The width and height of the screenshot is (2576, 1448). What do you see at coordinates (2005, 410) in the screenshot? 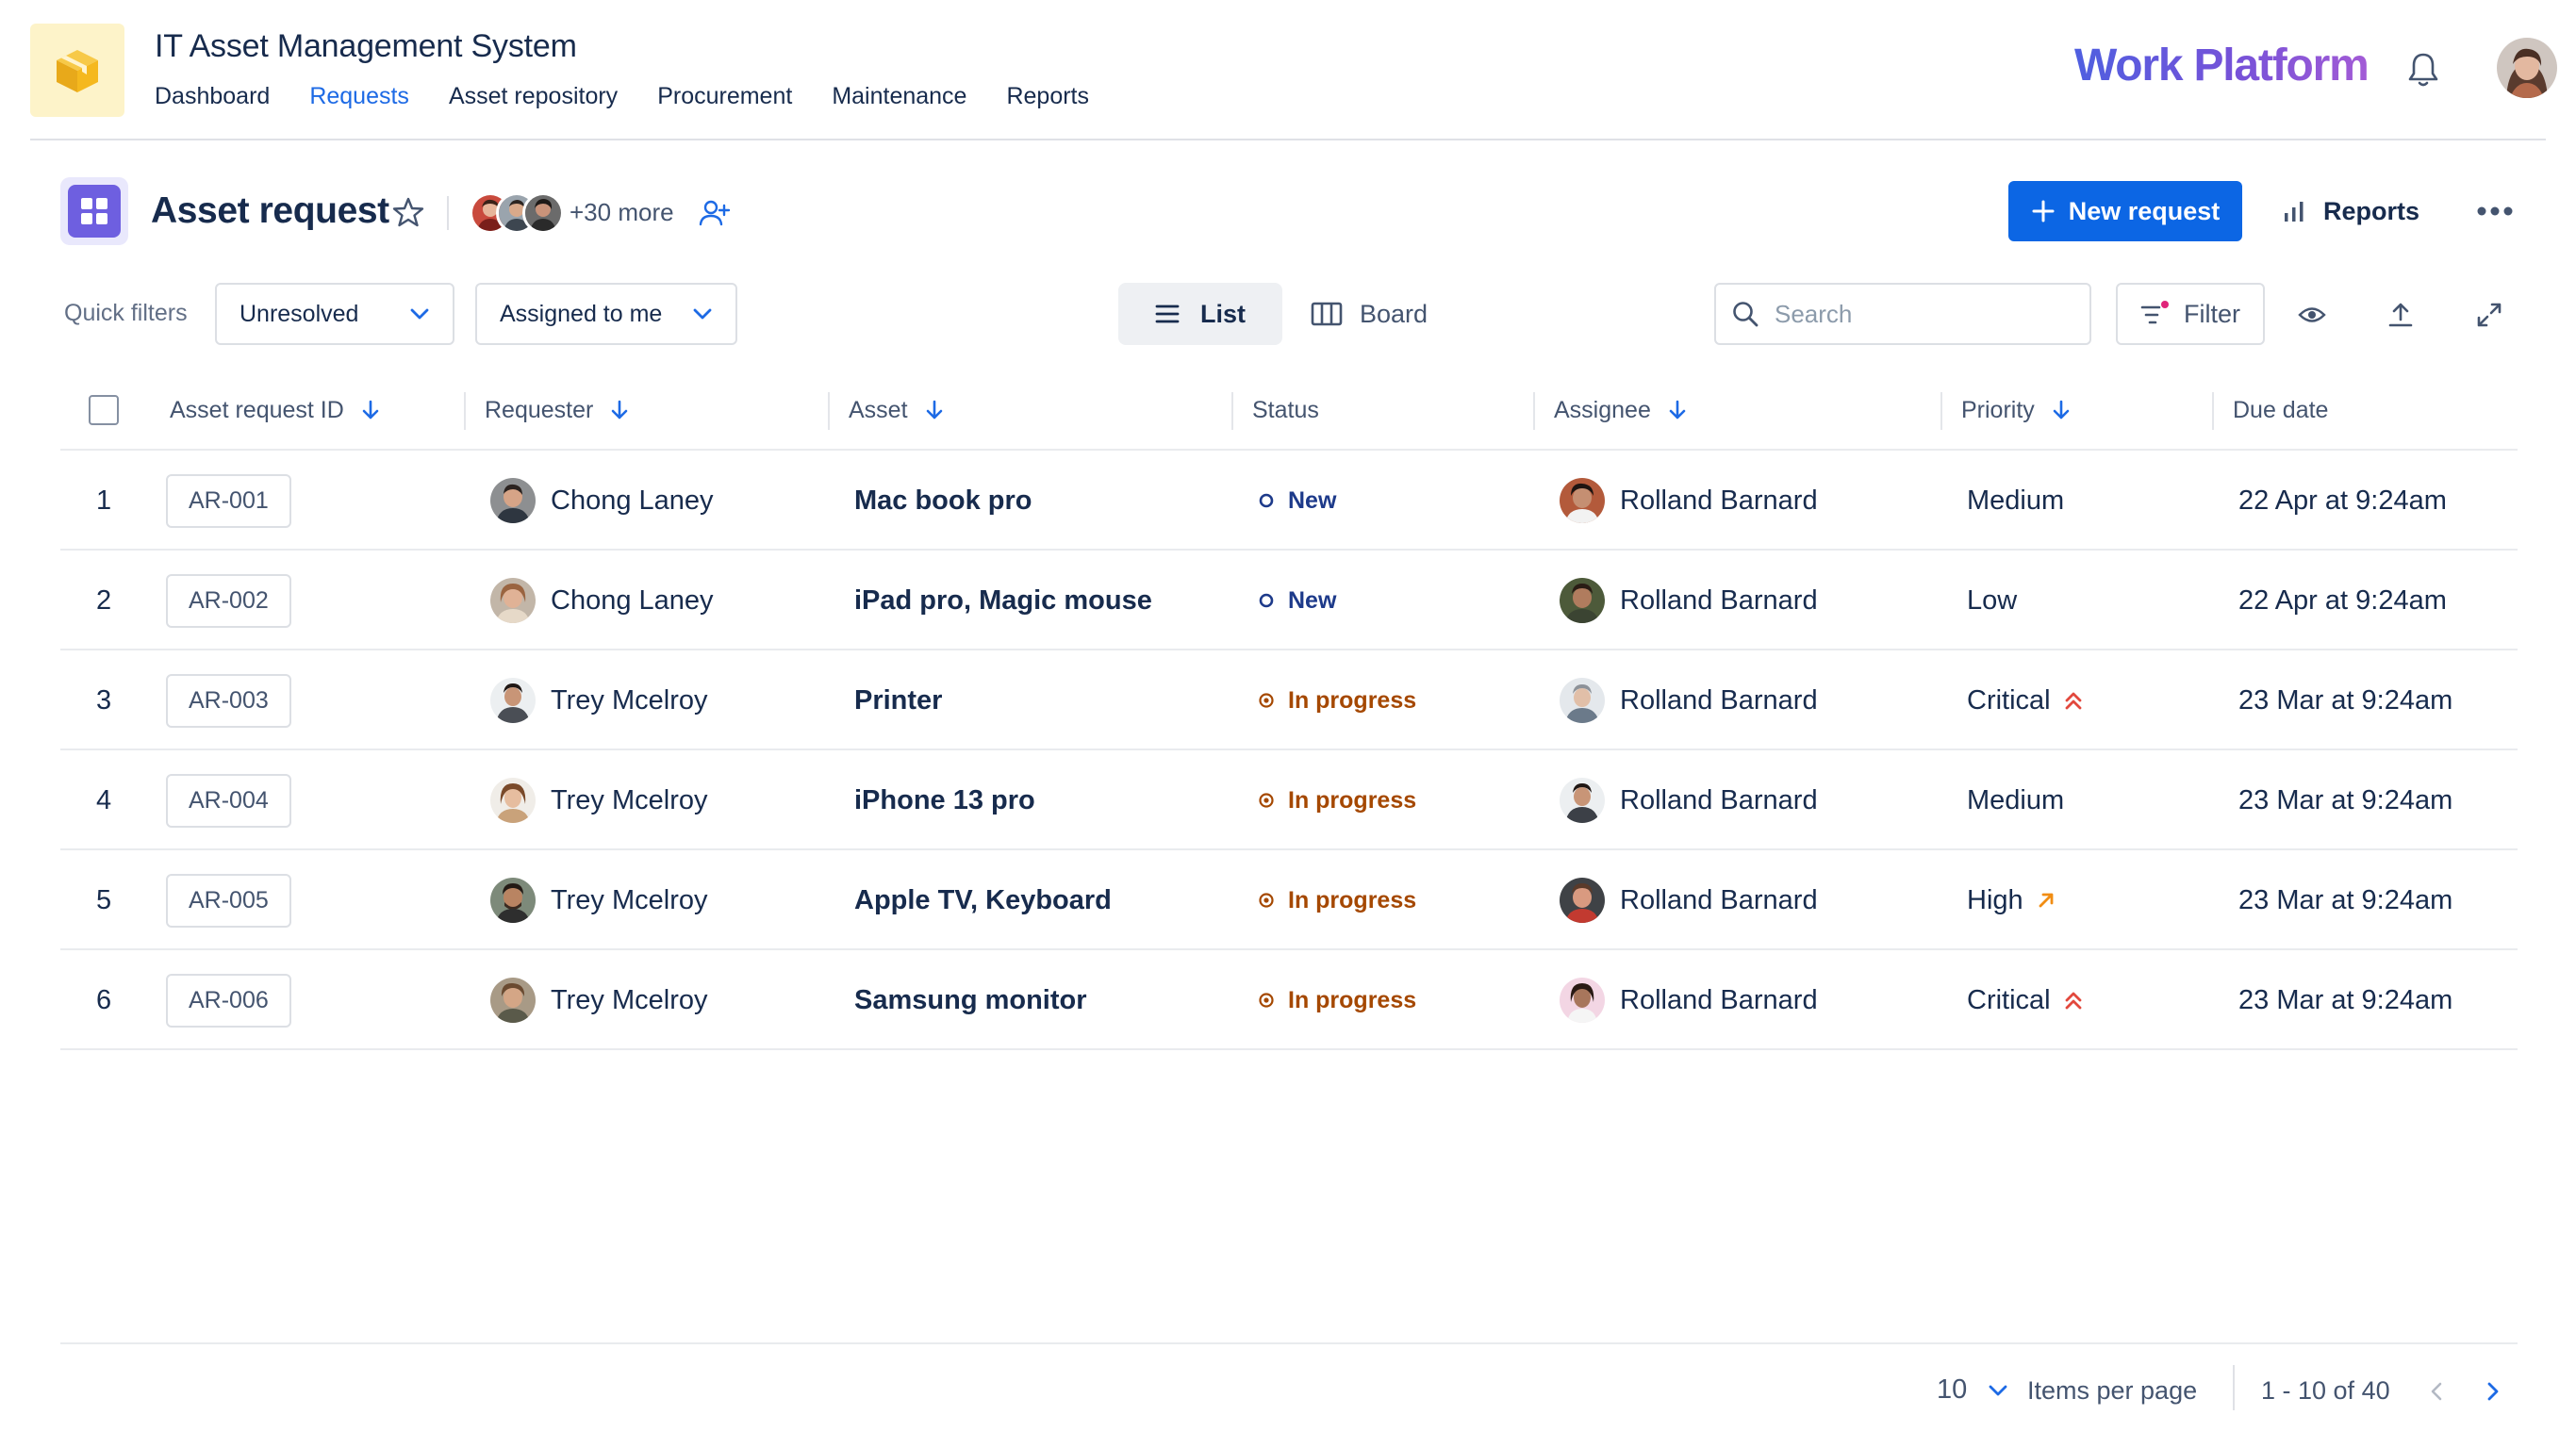
I see `column-header-priority: Priority` at bounding box center [2005, 410].